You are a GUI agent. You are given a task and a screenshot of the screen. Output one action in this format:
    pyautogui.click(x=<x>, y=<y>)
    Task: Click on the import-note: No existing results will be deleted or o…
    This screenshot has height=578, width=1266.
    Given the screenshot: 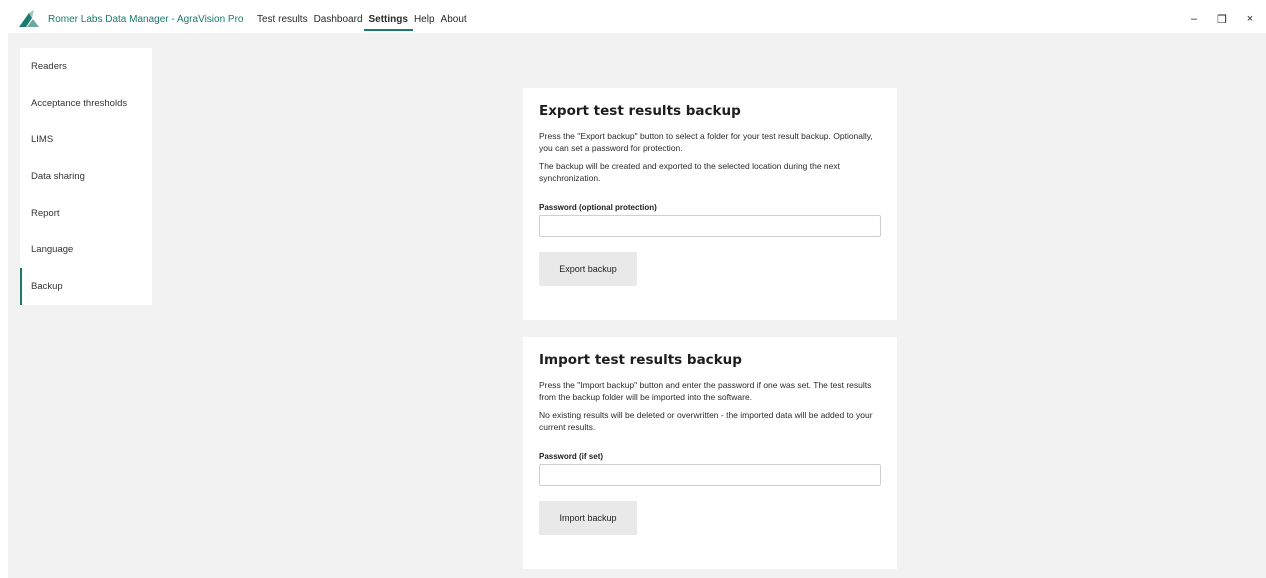 What is the action you would take?
    pyautogui.click(x=706, y=421)
    